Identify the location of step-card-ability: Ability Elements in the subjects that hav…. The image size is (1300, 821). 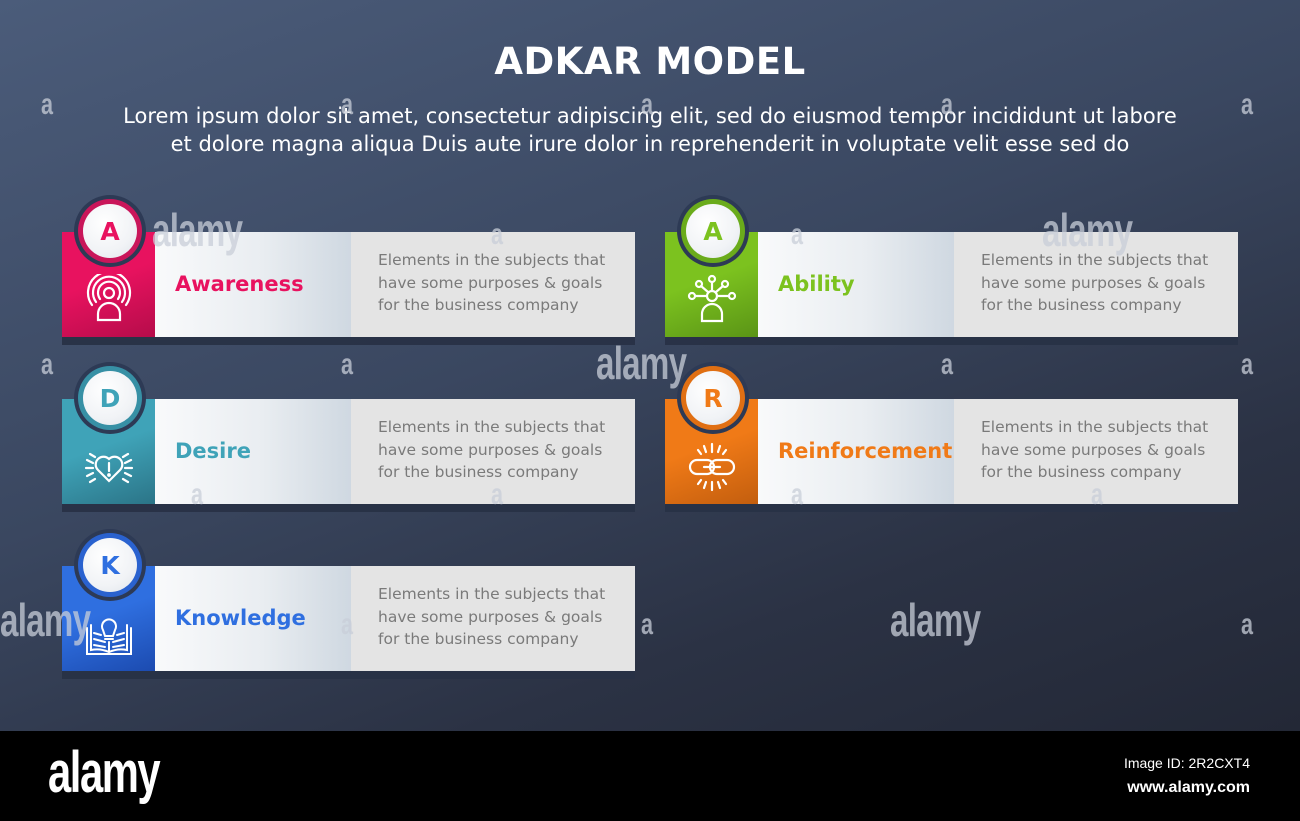
(951, 270).